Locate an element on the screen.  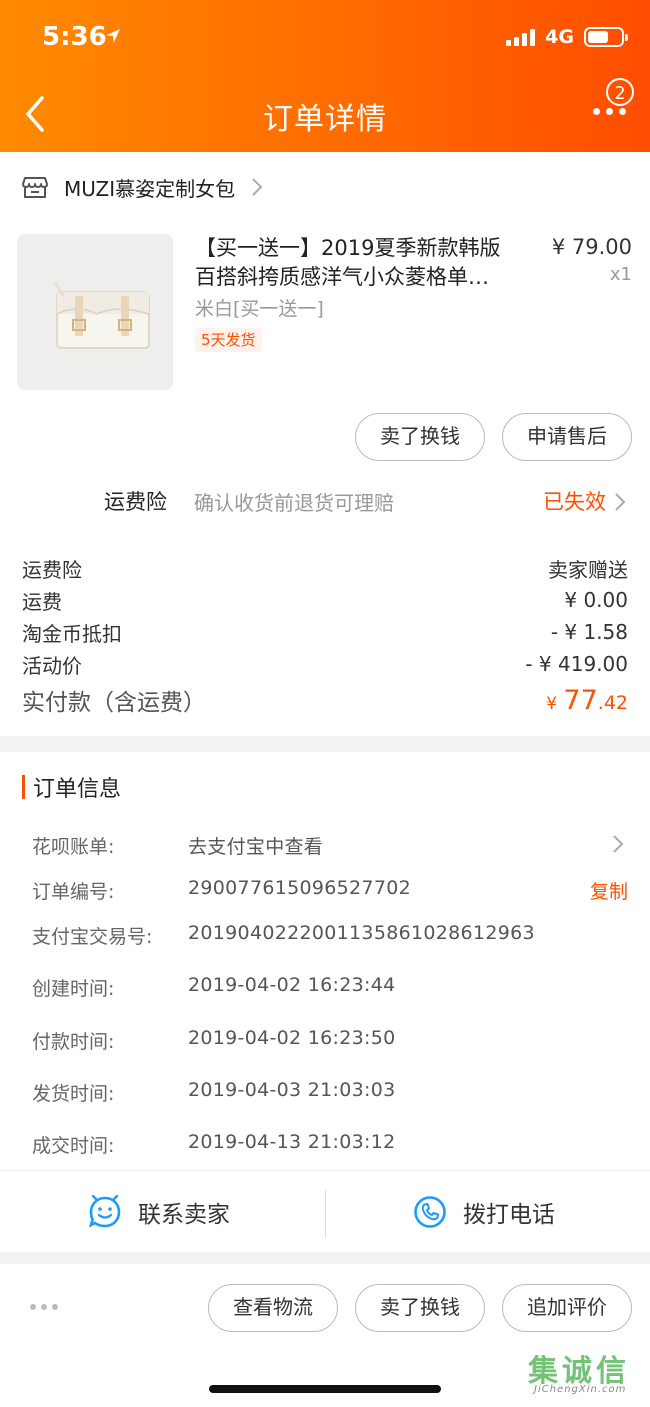
header-bar: 5:36 4G 订单详情 2 is located at coordinates (325, 76).